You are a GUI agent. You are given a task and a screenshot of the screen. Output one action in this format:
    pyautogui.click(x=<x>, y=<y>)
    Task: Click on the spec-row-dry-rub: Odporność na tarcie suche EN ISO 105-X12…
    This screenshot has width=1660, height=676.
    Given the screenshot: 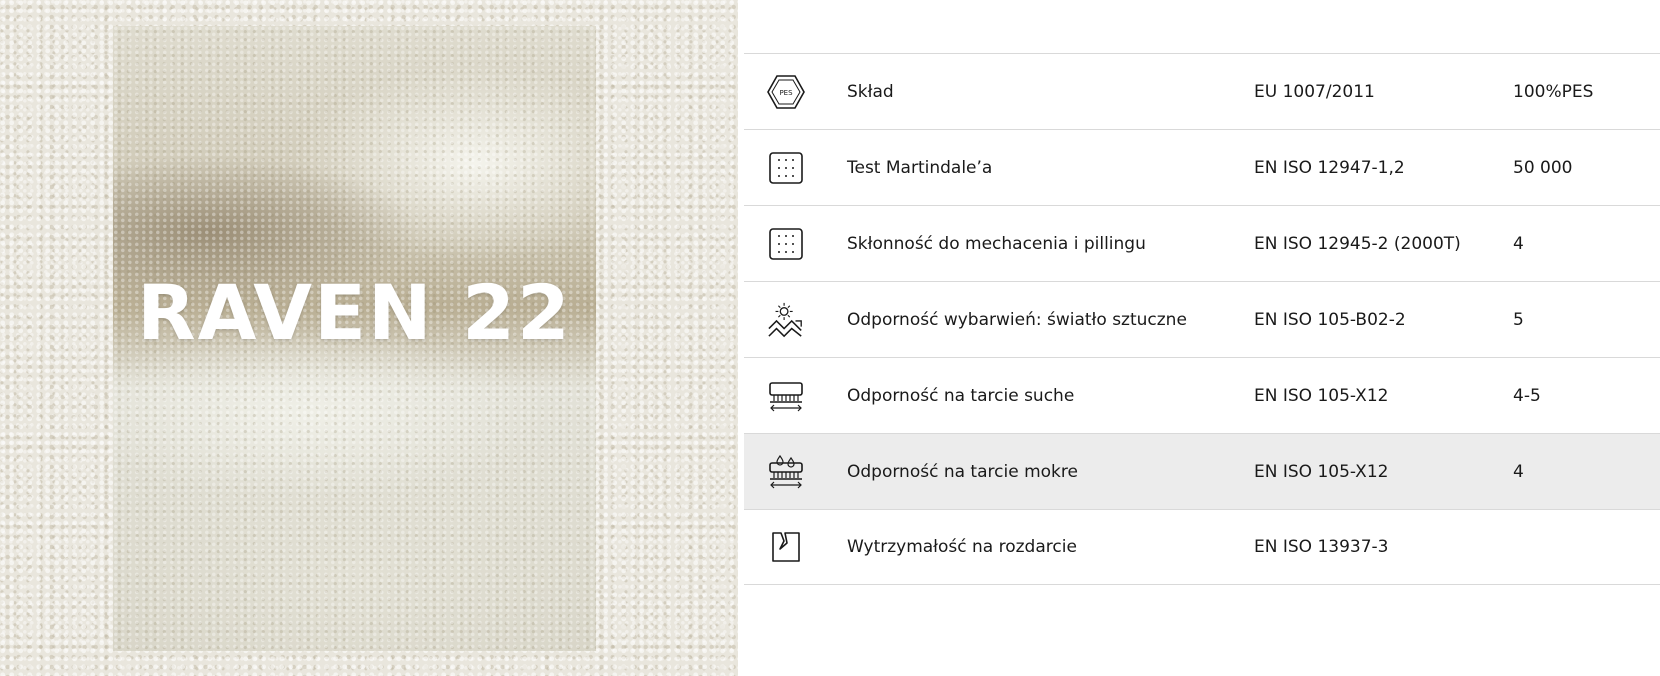 What is the action you would take?
    pyautogui.click(x=1202, y=395)
    